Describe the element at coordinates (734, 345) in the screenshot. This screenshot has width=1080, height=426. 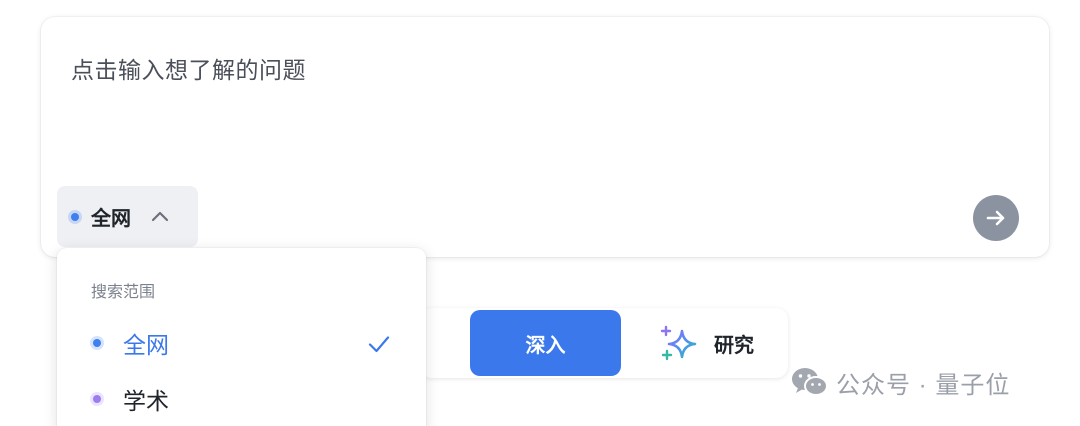
I see `mode-research-label: 研究` at that location.